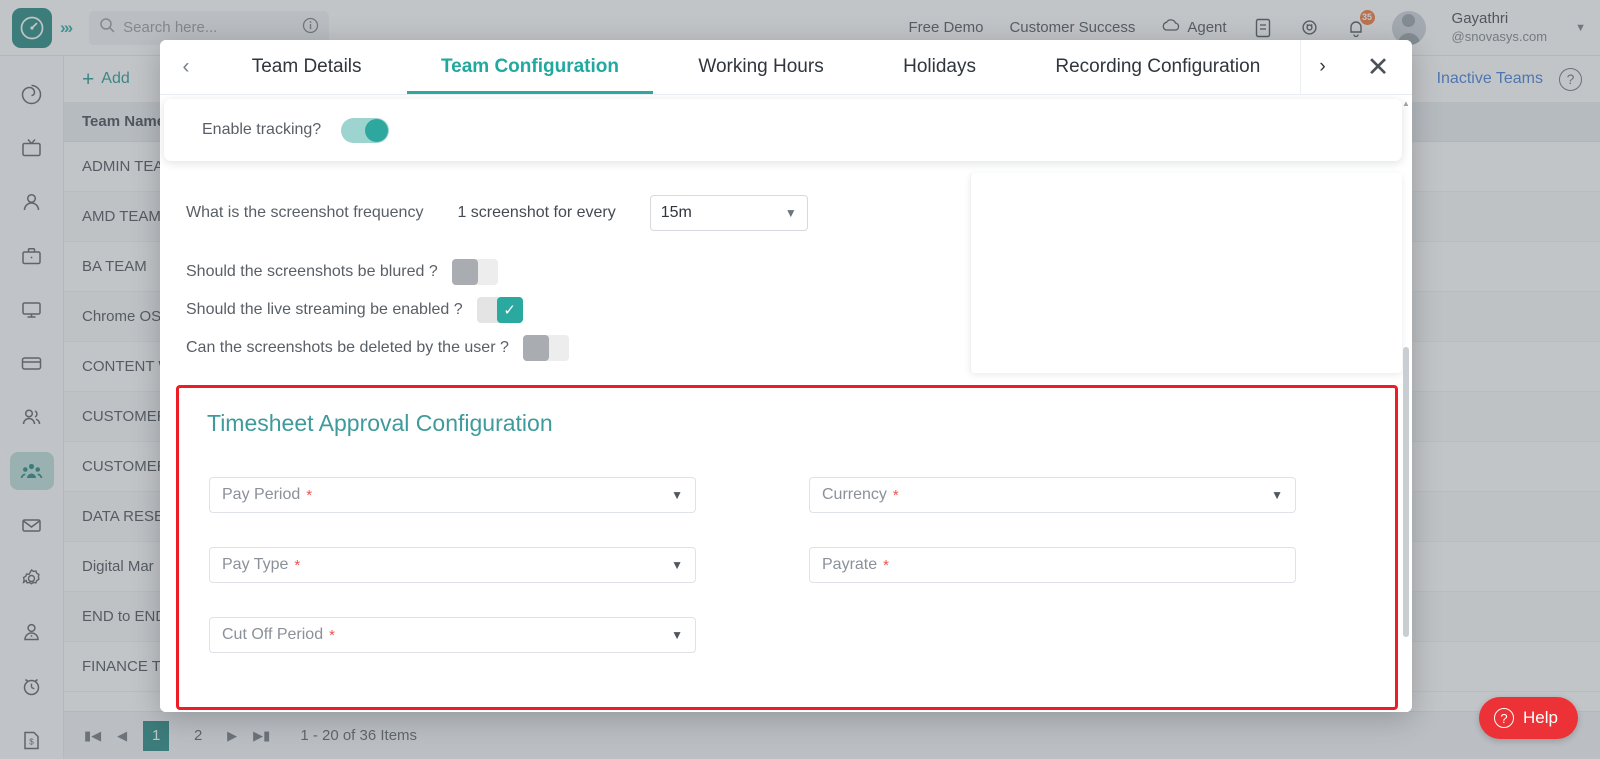 The image size is (1600, 759). What do you see at coordinates (529, 67) in the screenshot?
I see `tab-team-configuration: Team Configuration` at bounding box center [529, 67].